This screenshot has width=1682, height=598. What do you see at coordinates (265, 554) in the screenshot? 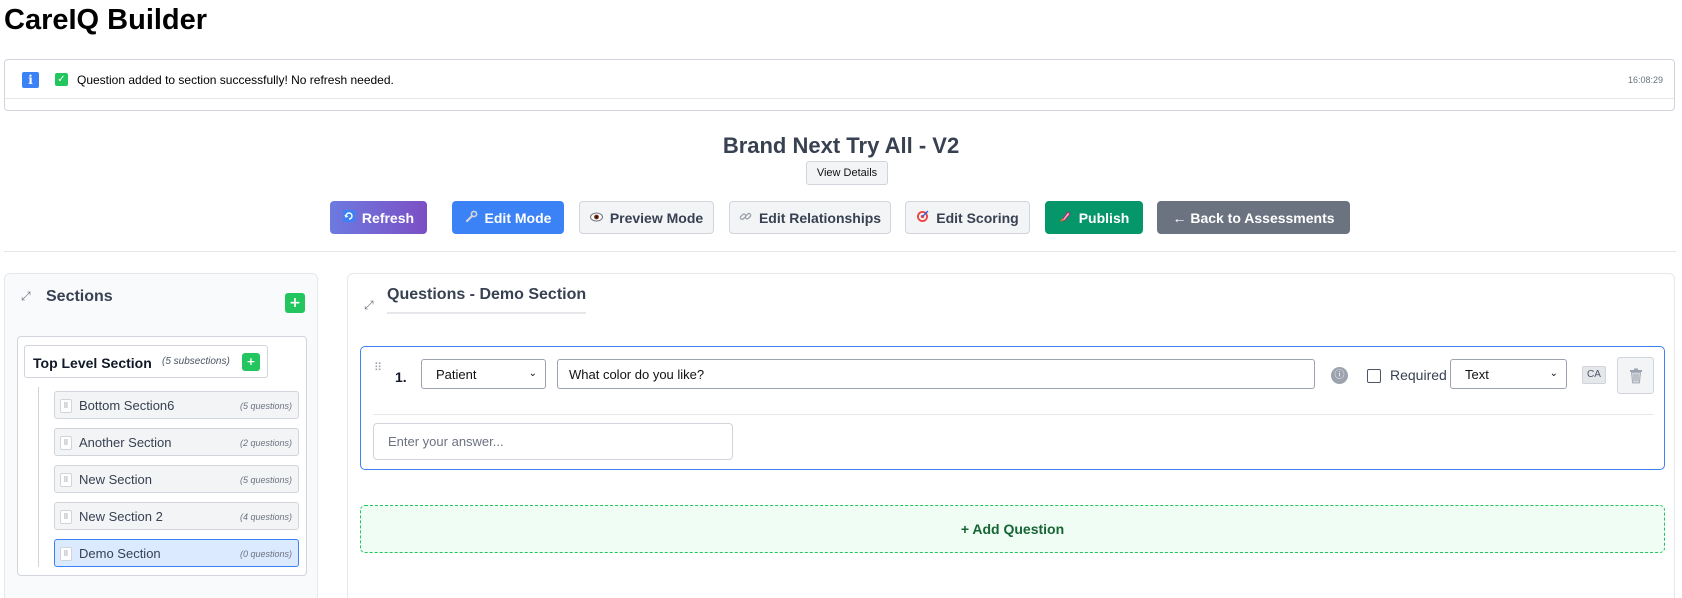
I see `section-item-count: (0 questions)` at bounding box center [265, 554].